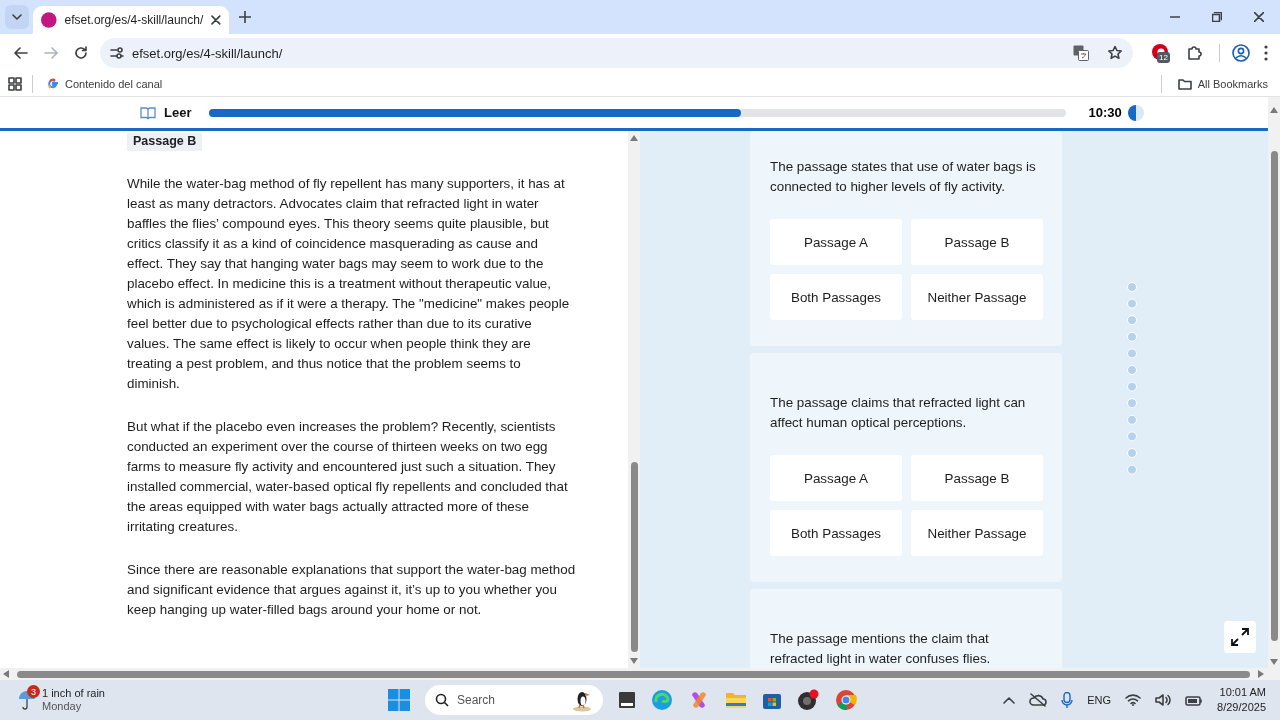 This screenshot has width=1280, height=720. Describe the element at coordinates (131, 20) in the screenshot. I see `browser-tab: efset.org/es/4-skill/launch/` at that location.